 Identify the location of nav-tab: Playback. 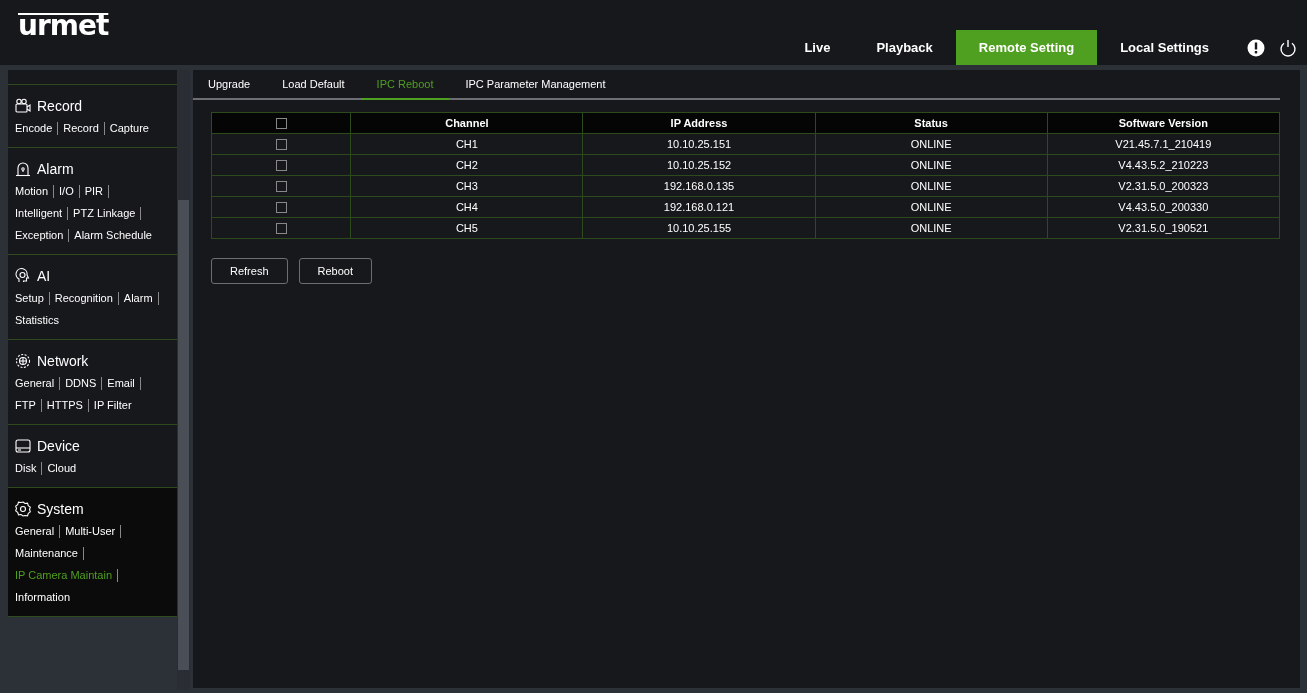
(904, 47).